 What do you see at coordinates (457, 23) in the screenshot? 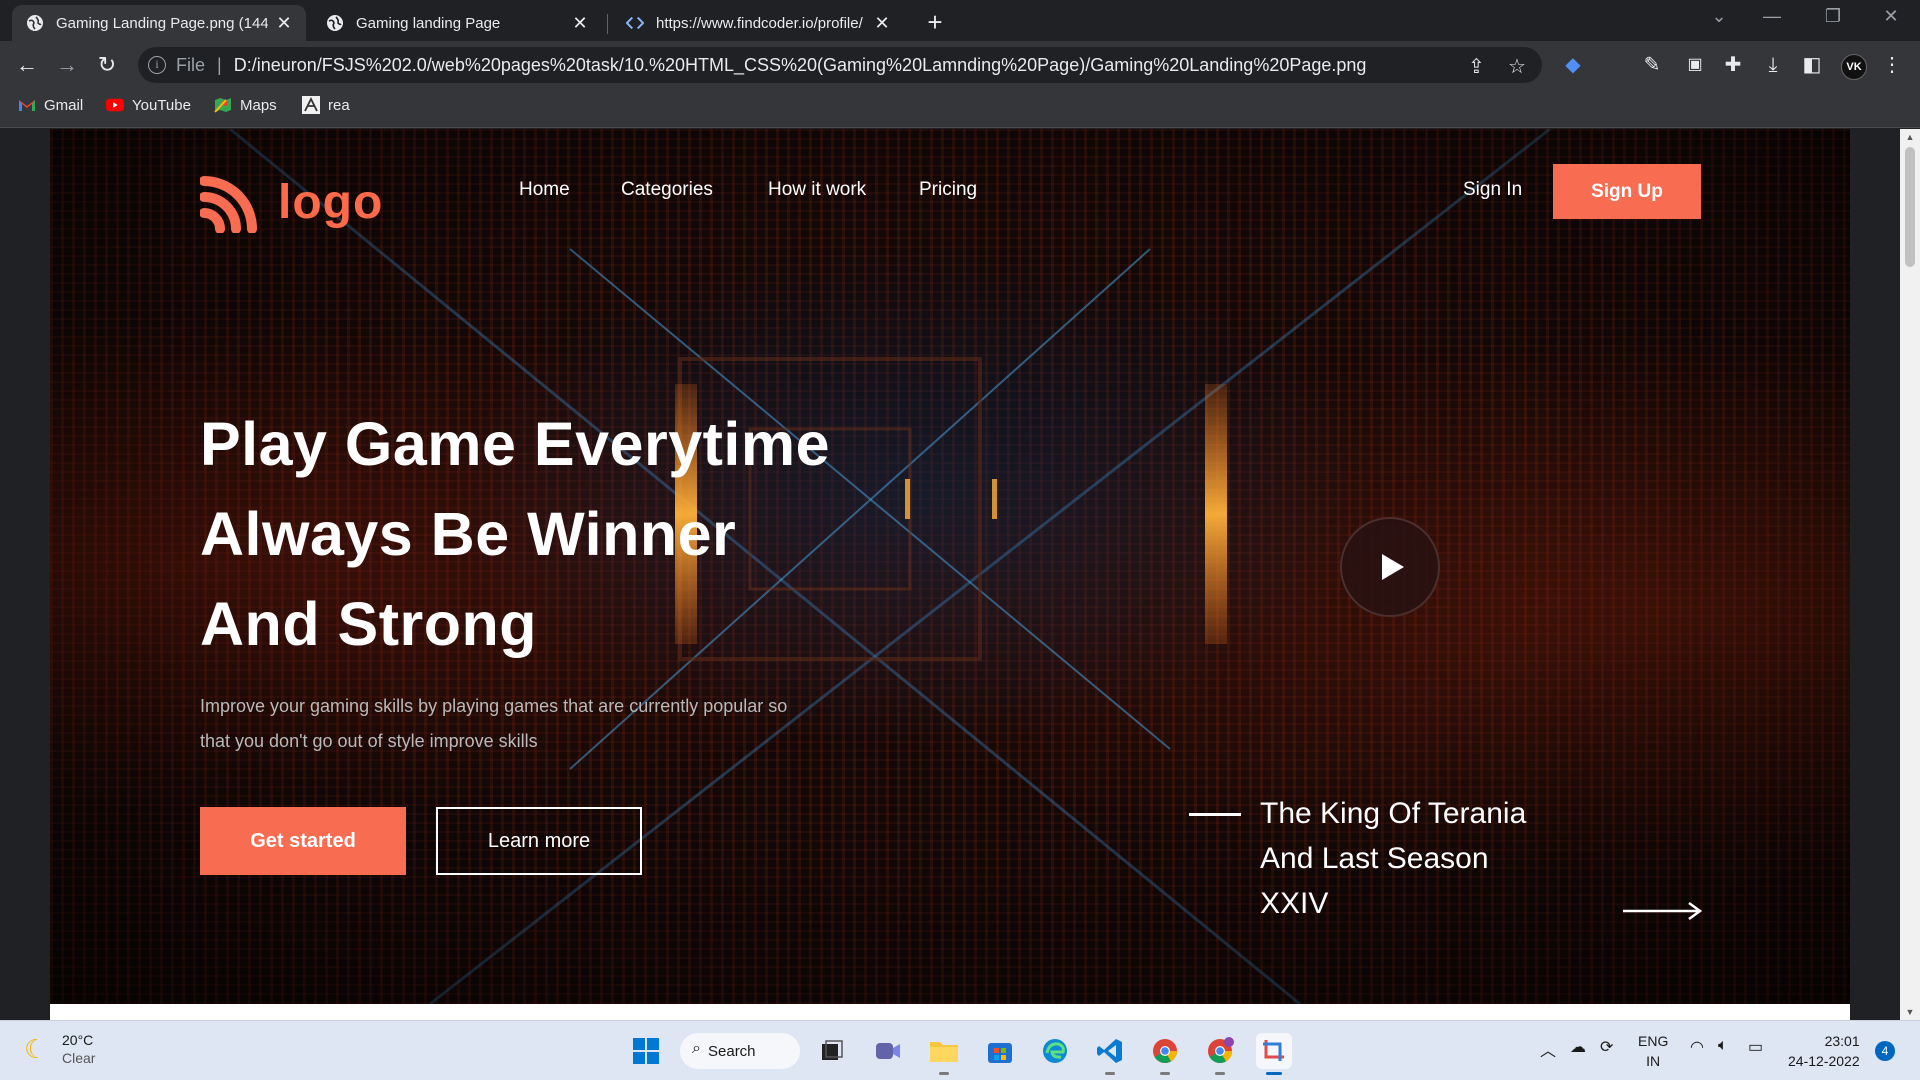
I see `tab-gaming-landing-page: Gaming landing Page ✕` at bounding box center [457, 23].